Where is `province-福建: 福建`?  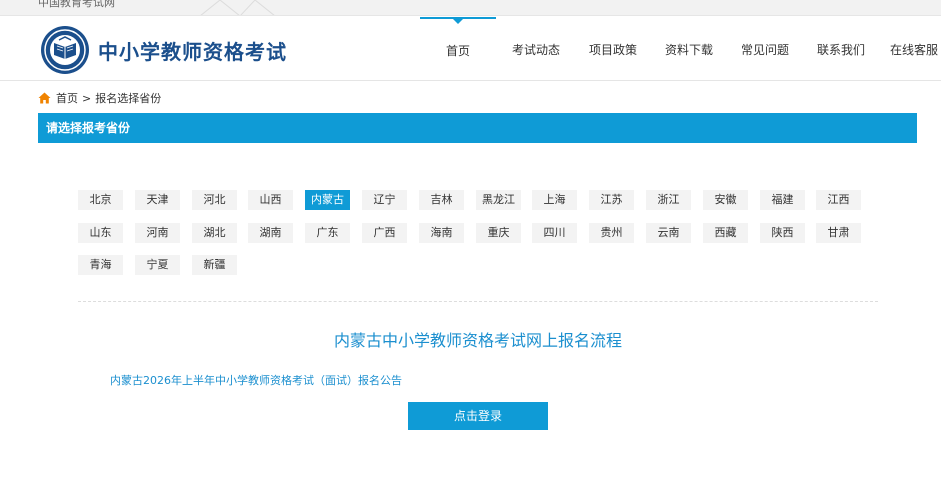
province-福建: 福建 is located at coordinates (782, 200).